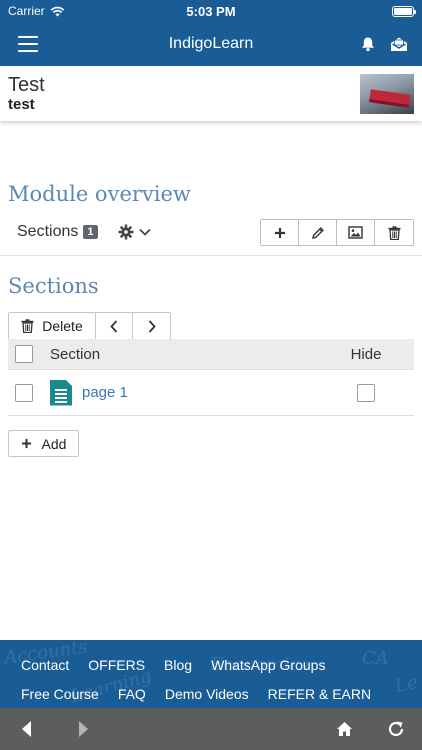 The image size is (422, 750). I want to click on image-button, so click(356, 232).